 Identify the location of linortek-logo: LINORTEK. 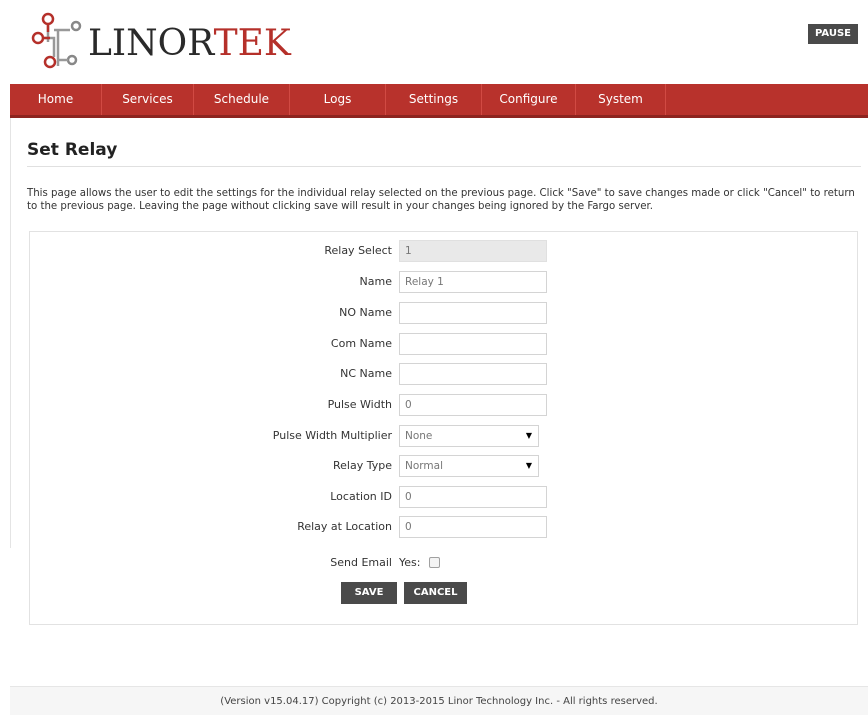
(160, 42).